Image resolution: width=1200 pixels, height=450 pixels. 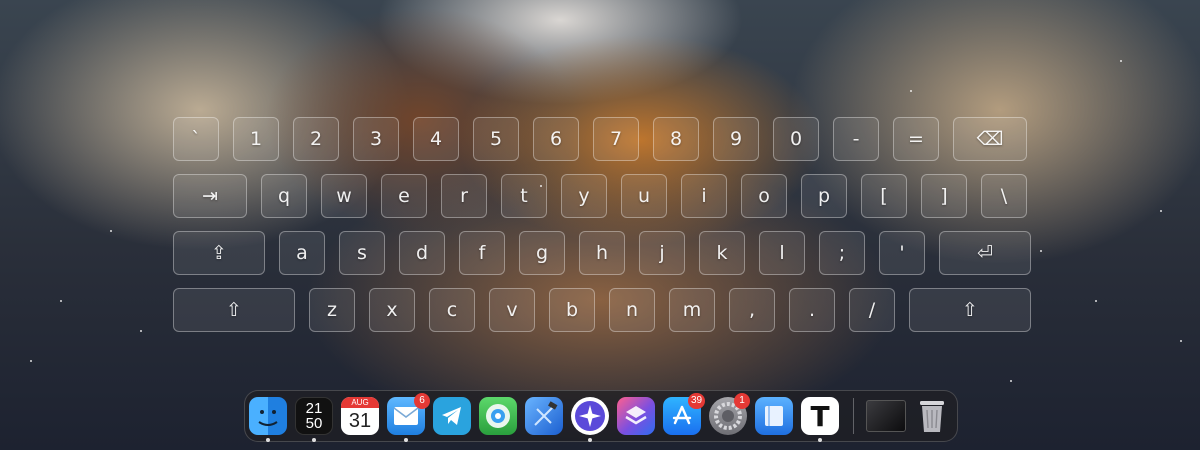 What do you see at coordinates (512, 310) in the screenshot?
I see `key-v: v` at bounding box center [512, 310].